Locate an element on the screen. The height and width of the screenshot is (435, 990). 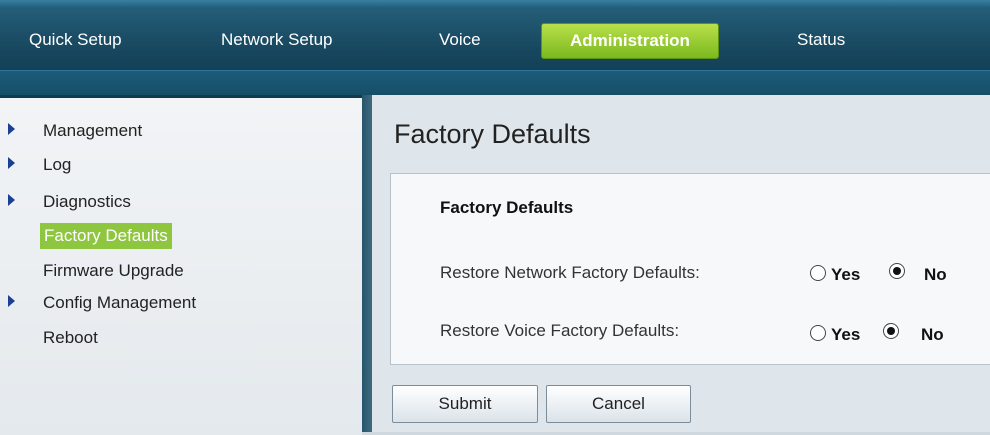
sidebar-item-firmware-upgrade: Firmware Upgrade is located at coordinates (113, 271).